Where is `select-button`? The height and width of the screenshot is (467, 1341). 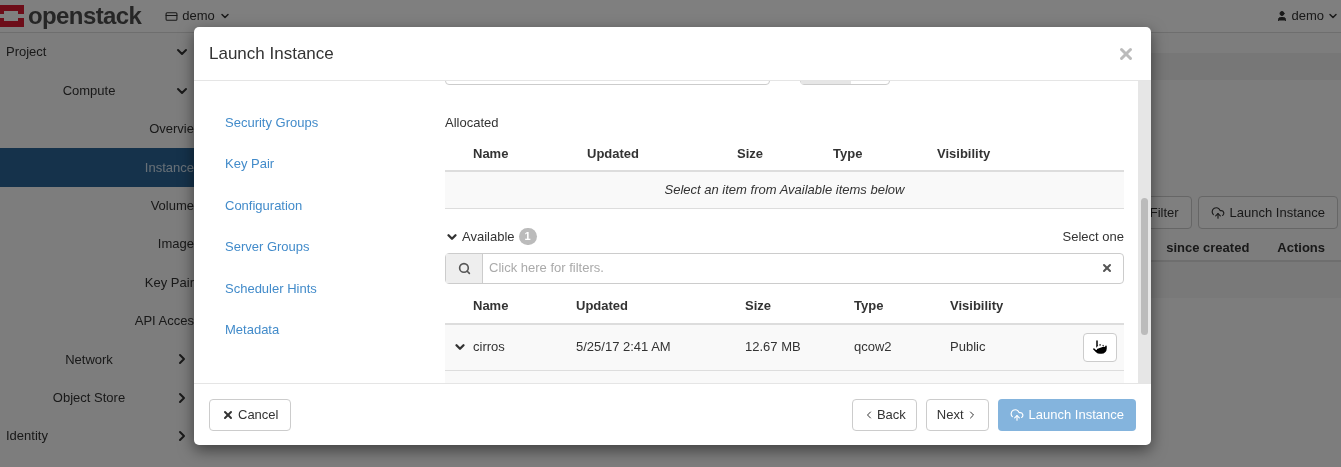 select-button is located at coordinates (1100, 347).